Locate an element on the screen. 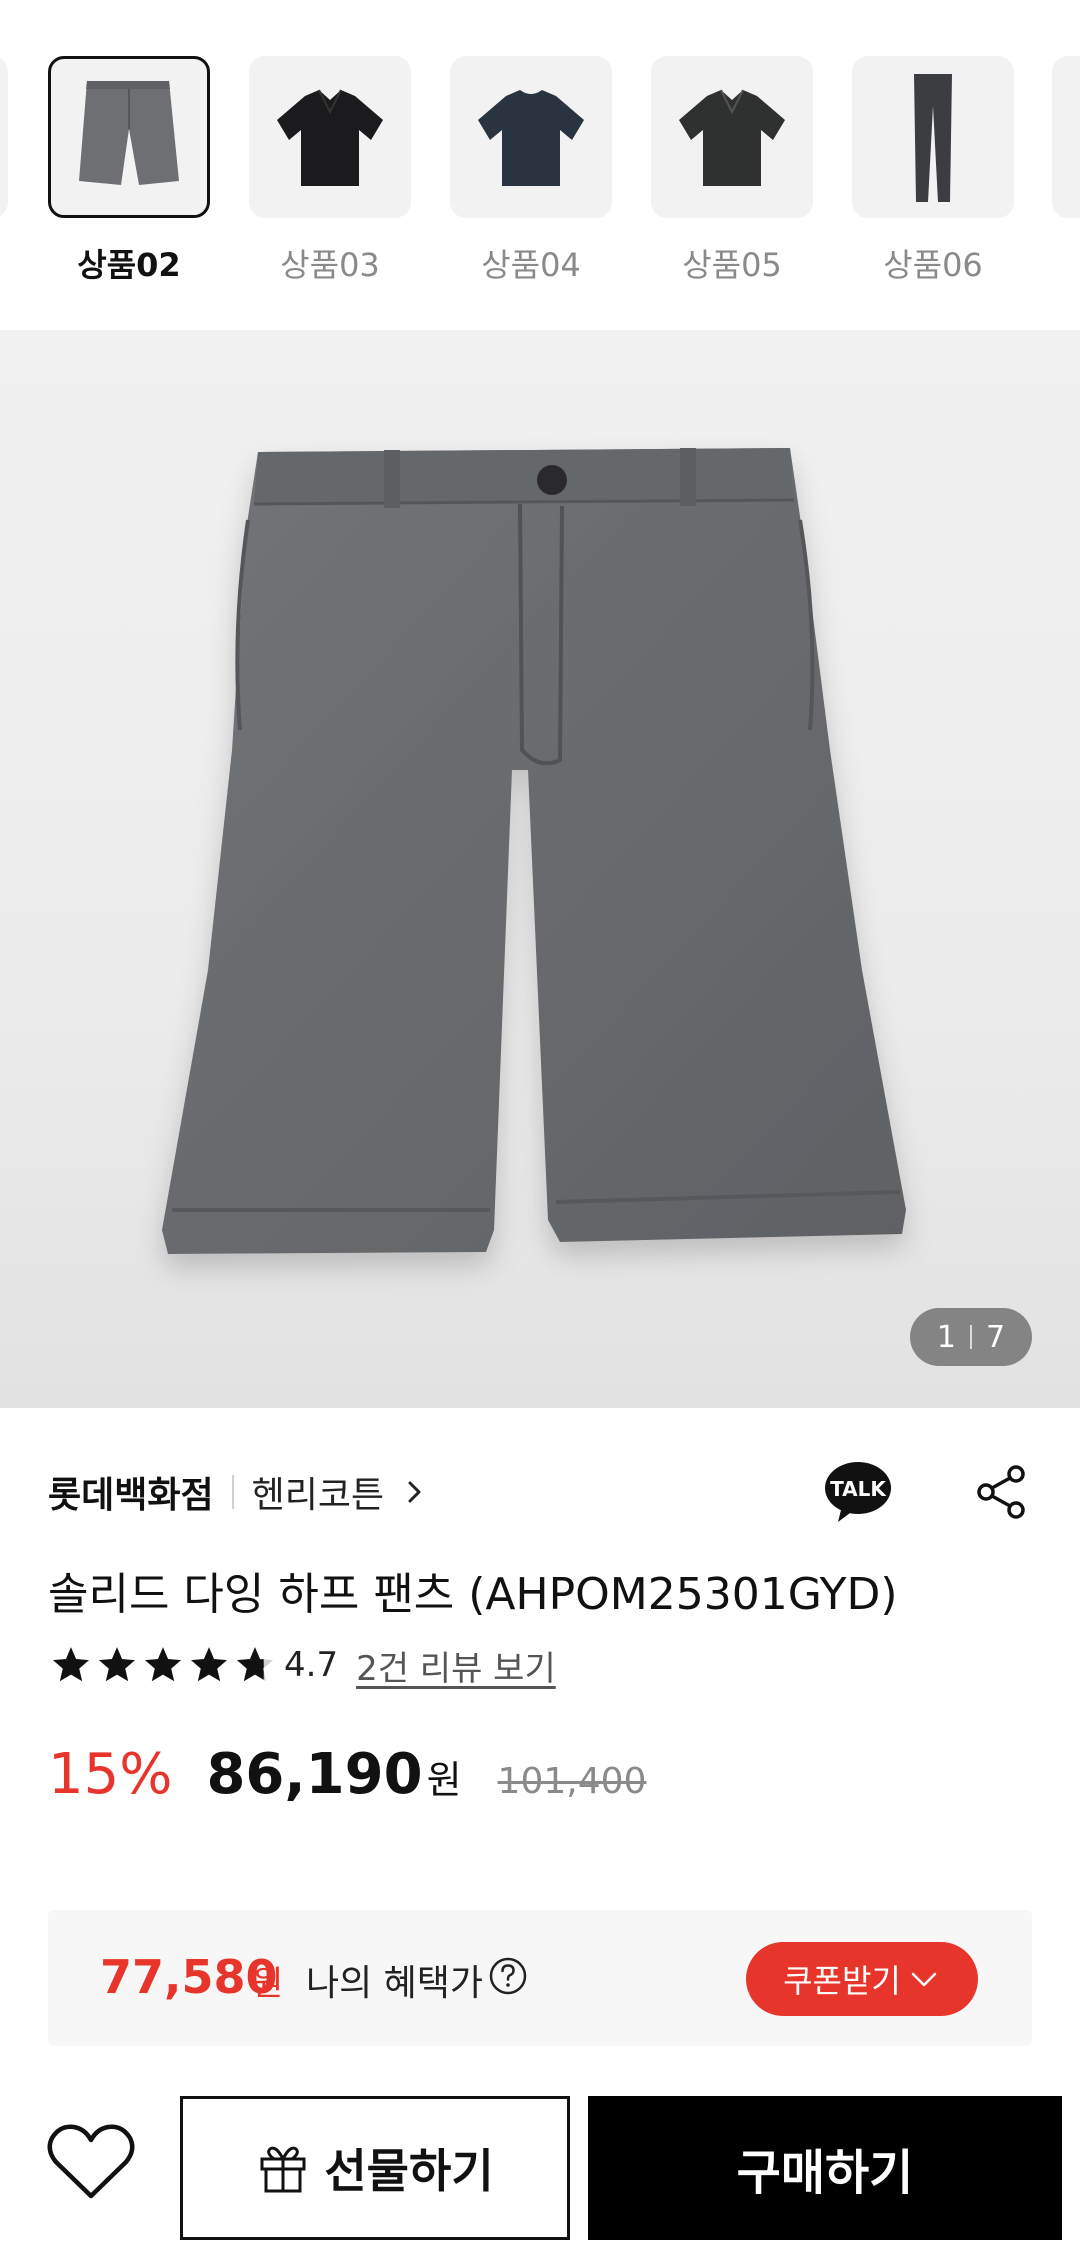 This screenshot has width=1080, height=2260. star-partial-icon is located at coordinates (255, 1664).